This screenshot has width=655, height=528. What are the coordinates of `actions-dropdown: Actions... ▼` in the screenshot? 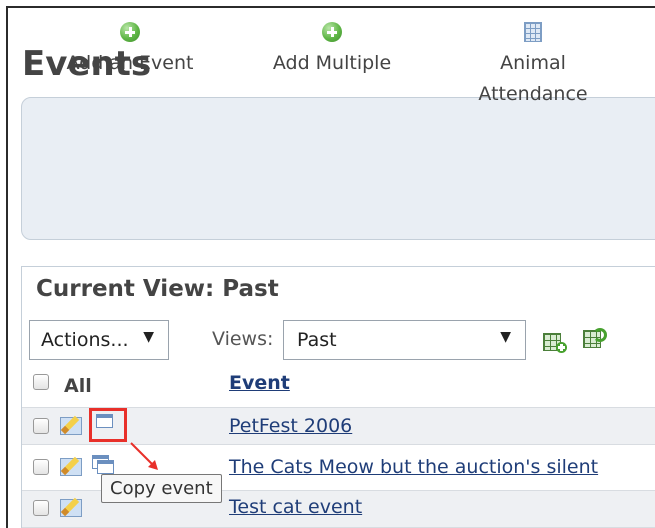 It's located at (99, 340).